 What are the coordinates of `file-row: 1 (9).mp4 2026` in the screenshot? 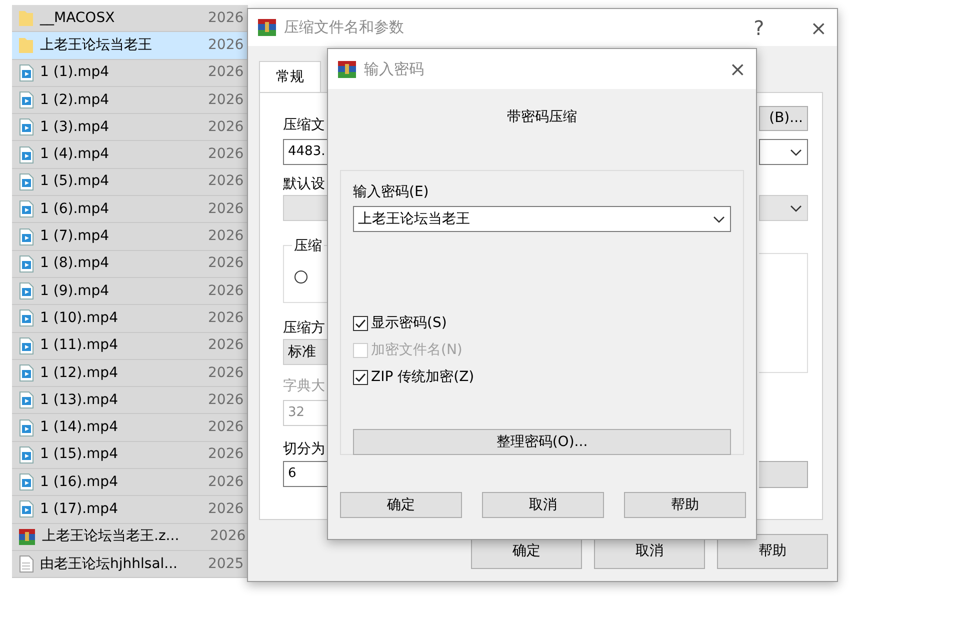 It's located at (130, 292).